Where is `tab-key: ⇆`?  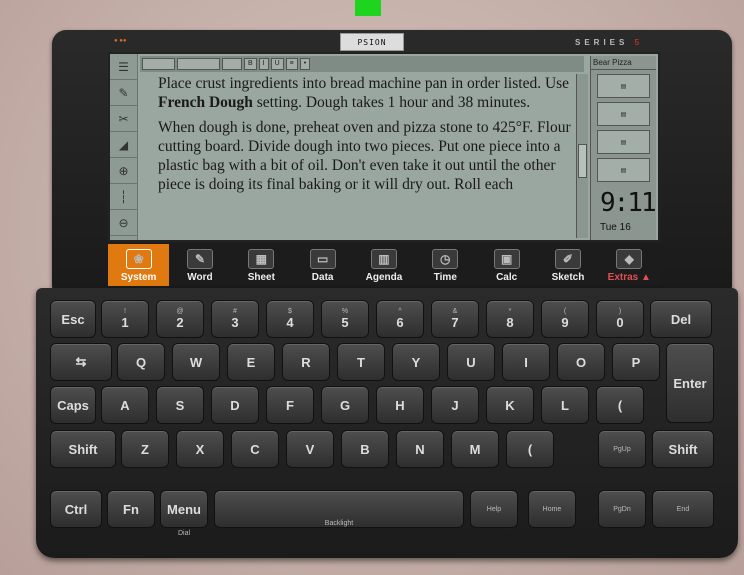 tab-key: ⇆ is located at coordinates (81, 362).